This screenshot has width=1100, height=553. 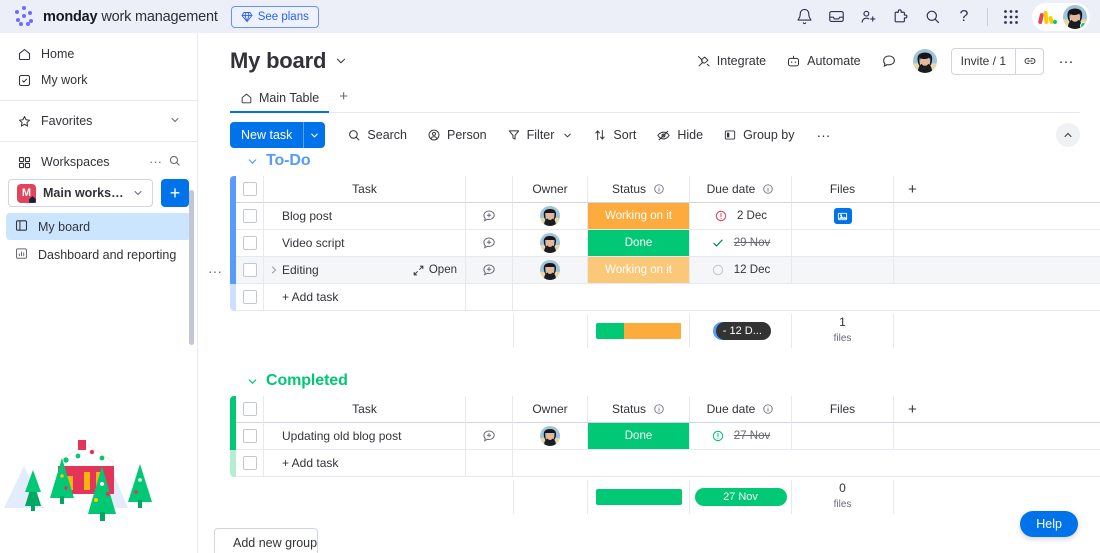 What do you see at coordinates (98, 226) in the screenshot?
I see `sidebar-item-my-board: My board` at bounding box center [98, 226].